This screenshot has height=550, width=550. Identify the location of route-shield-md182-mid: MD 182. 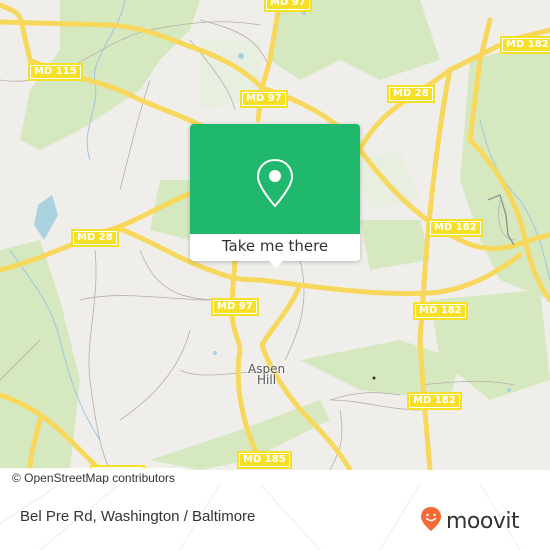
(455, 228).